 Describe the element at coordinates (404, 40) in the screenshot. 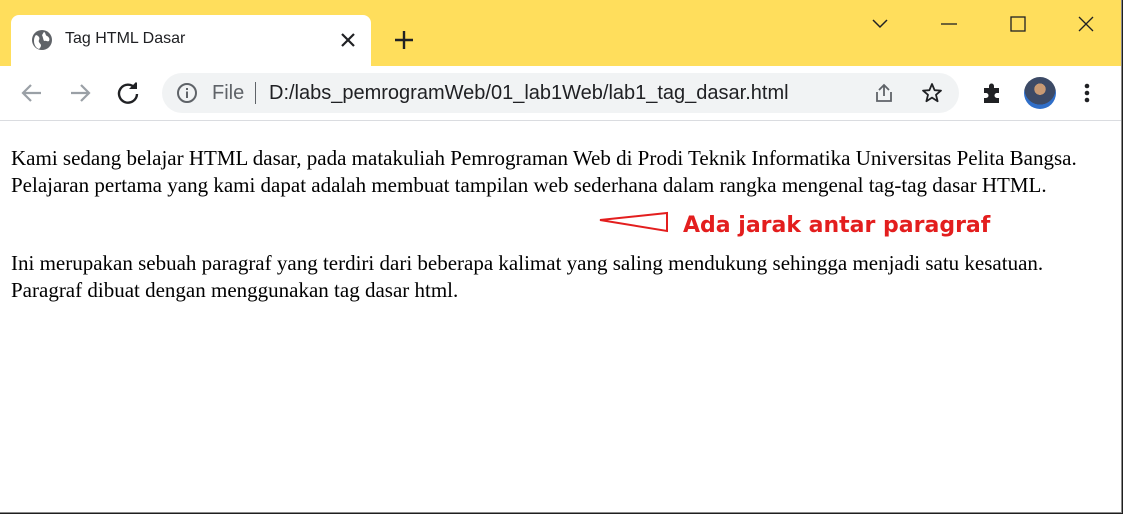

I see `plus-icon` at that location.